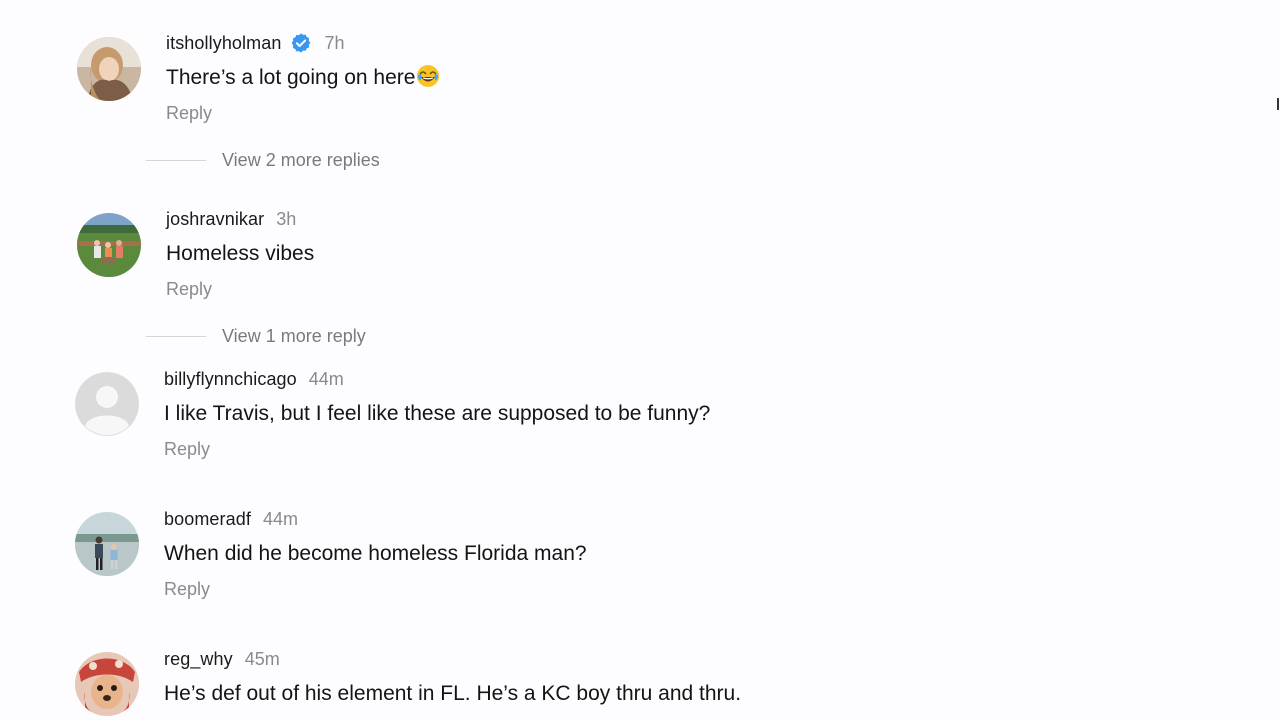 The width and height of the screenshot is (1280, 720). I want to click on username: itshollyholman, so click(223, 43).